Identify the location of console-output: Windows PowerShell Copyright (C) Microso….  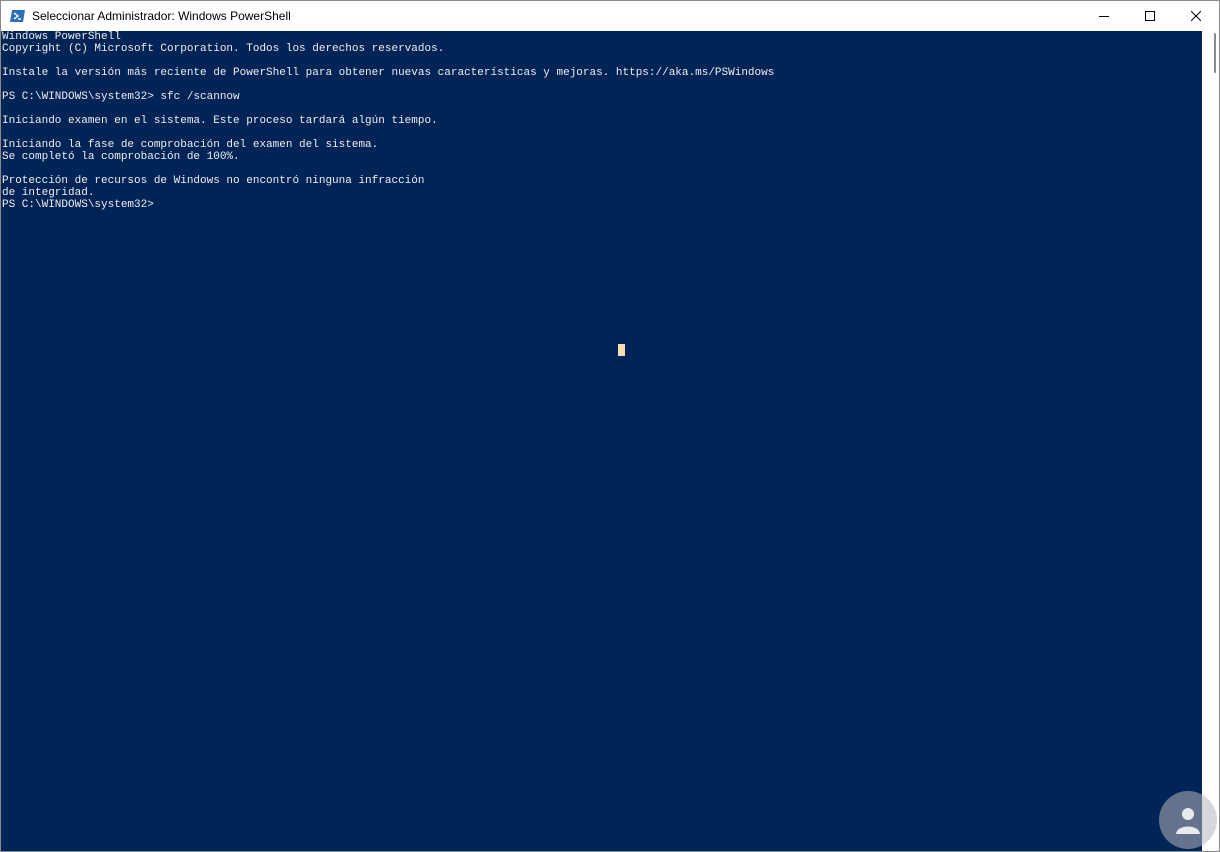
(388, 121).